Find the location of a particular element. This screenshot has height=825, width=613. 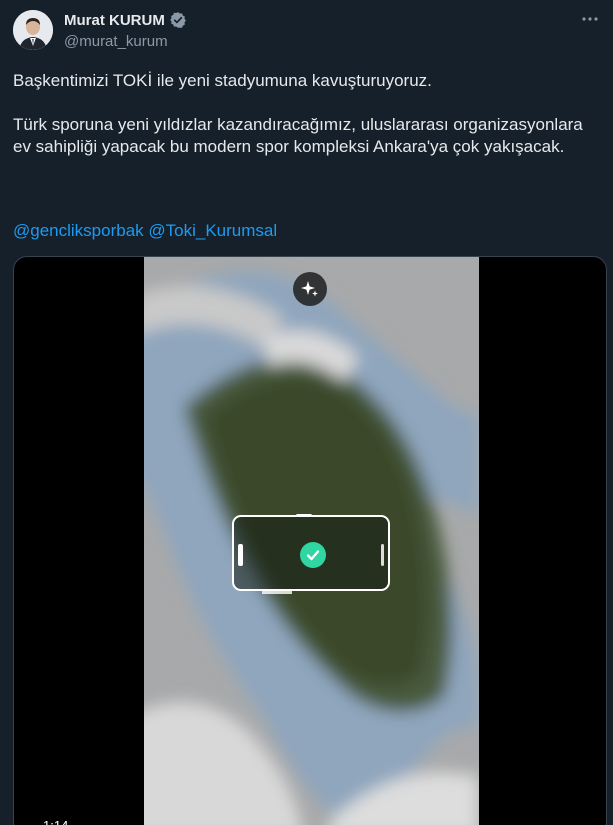

top-indicator is located at coordinates (304, 515).